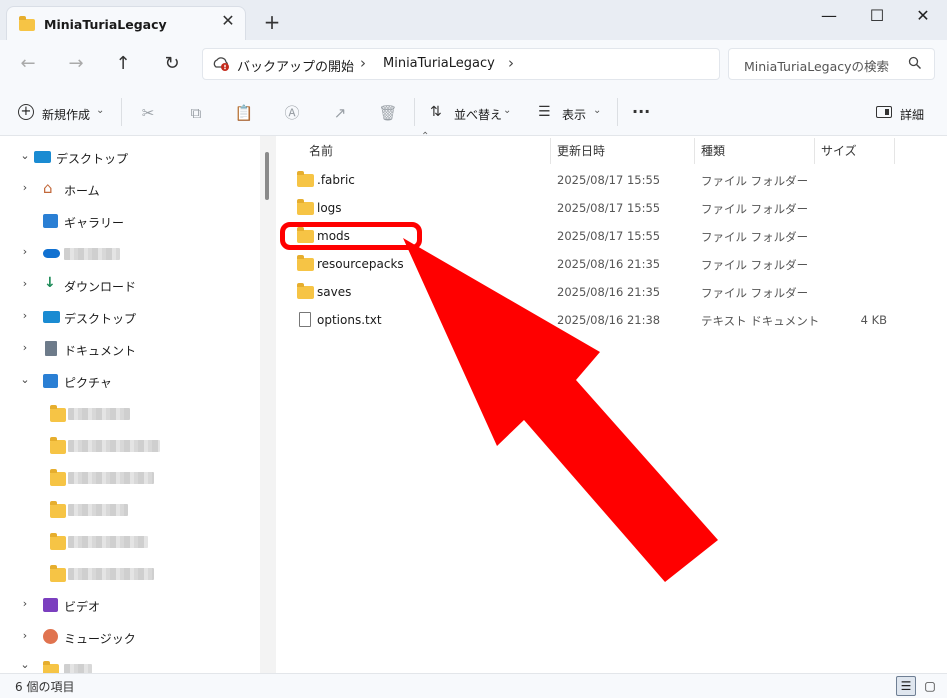  I want to click on sidebar-item-gallery: ギャラリー, so click(129, 221).